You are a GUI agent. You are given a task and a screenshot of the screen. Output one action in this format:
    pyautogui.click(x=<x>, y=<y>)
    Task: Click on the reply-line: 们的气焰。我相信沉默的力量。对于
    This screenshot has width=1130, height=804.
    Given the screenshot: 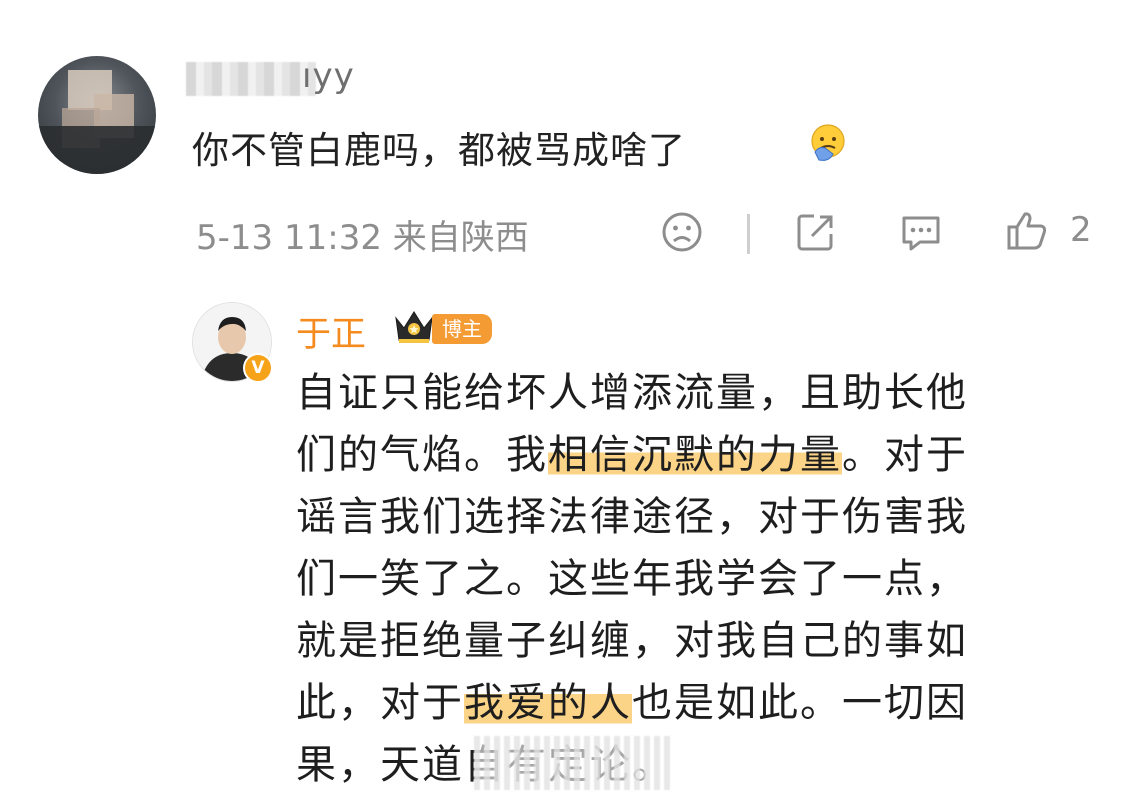 What is the action you would take?
    pyautogui.click(x=676, y=455)
    